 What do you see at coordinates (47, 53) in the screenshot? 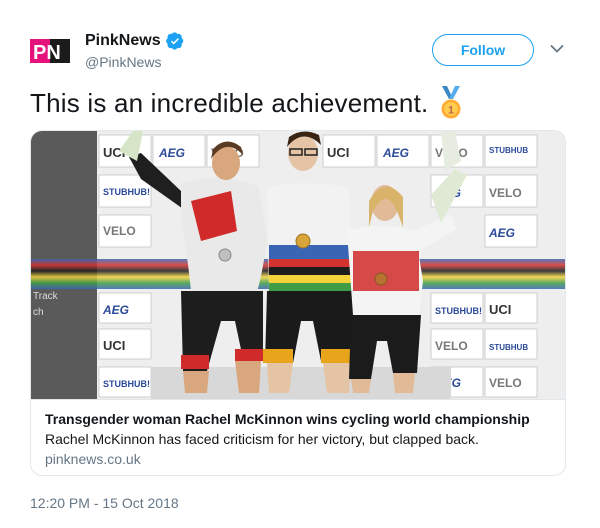
I see `logo-letter-p: PN` at bounding box center [47, 53].